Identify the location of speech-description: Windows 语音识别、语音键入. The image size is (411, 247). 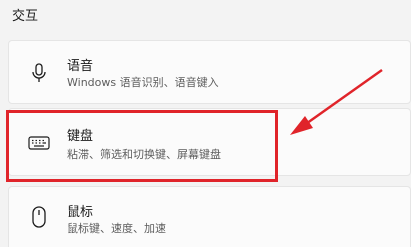
(143, 82).